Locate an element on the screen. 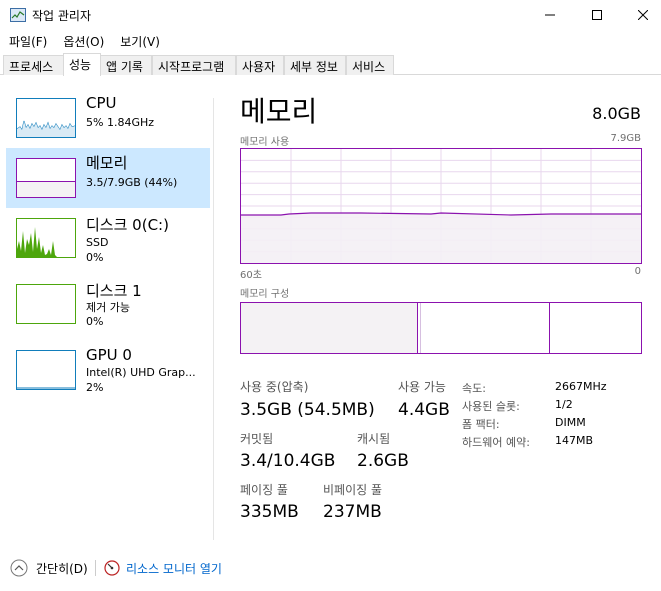 This screenshot has width=661, height=591. committed-value: 3.4/10.4GB is located at coordinates (288, 461).